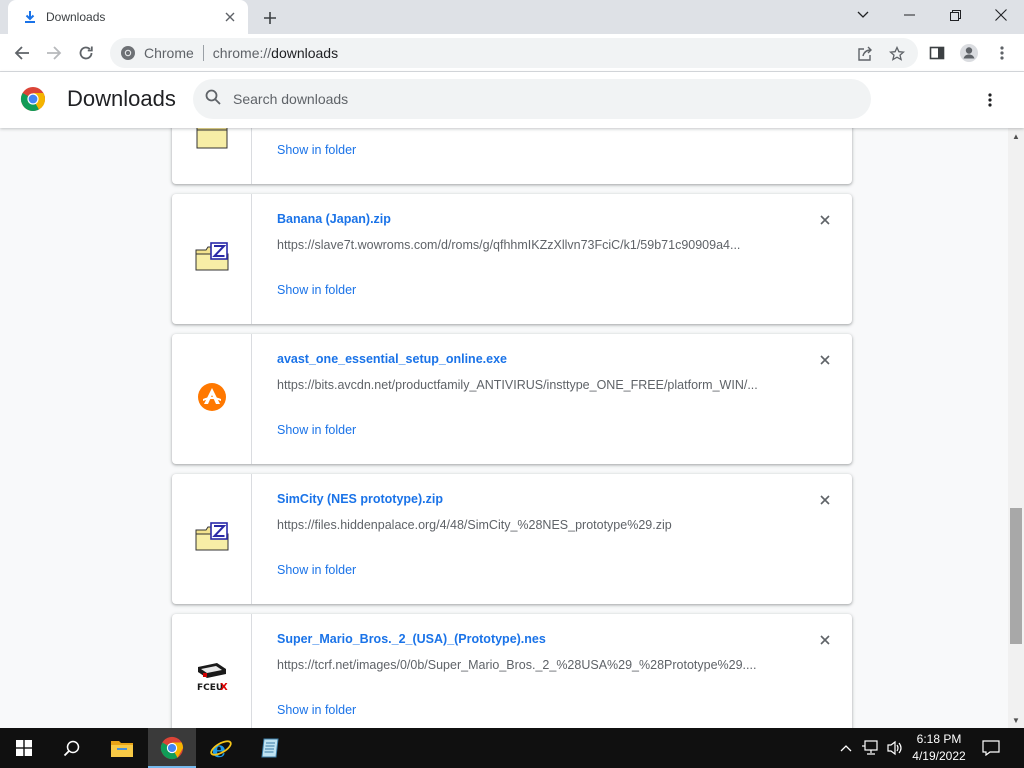 The height and width of the screenshot is (768, 1024). Describe the element at coordinates (54, 53) in the screenshot. I see `forward-arrow-icon` at that location.